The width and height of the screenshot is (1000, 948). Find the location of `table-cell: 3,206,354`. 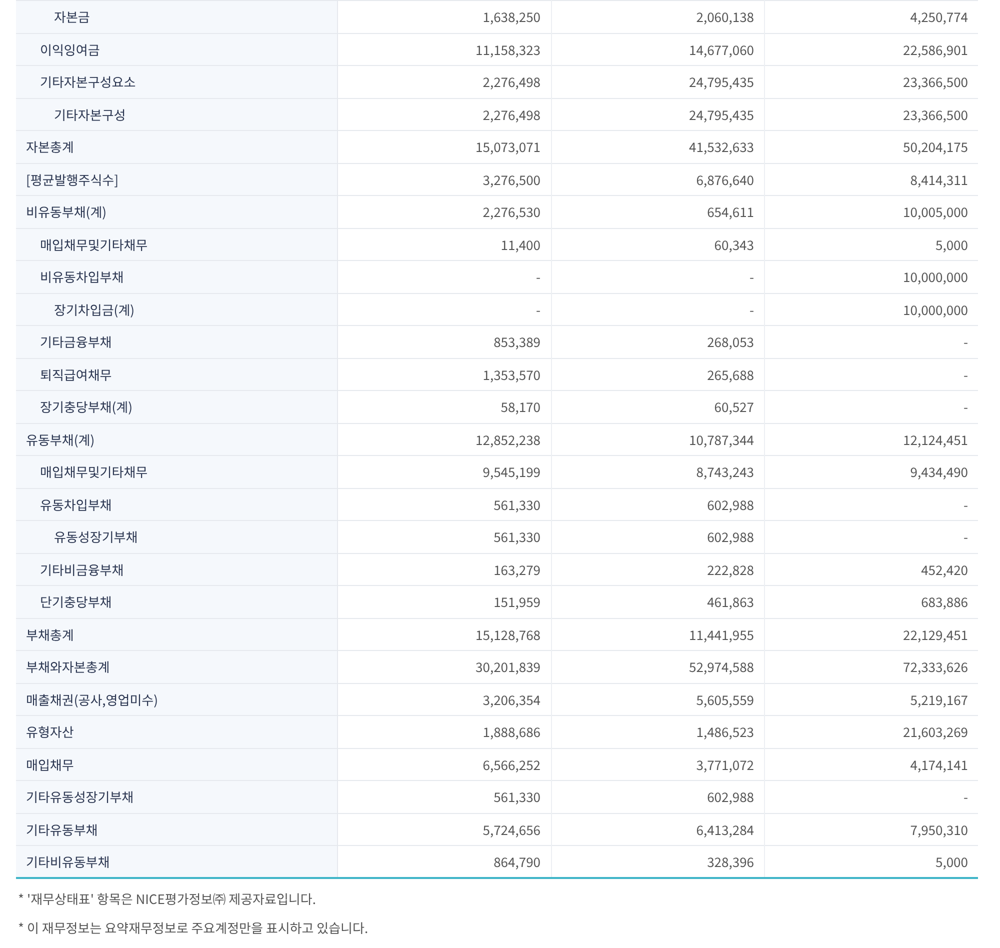

table-cell: 3,206,354 is located at coordinates (444, 699).